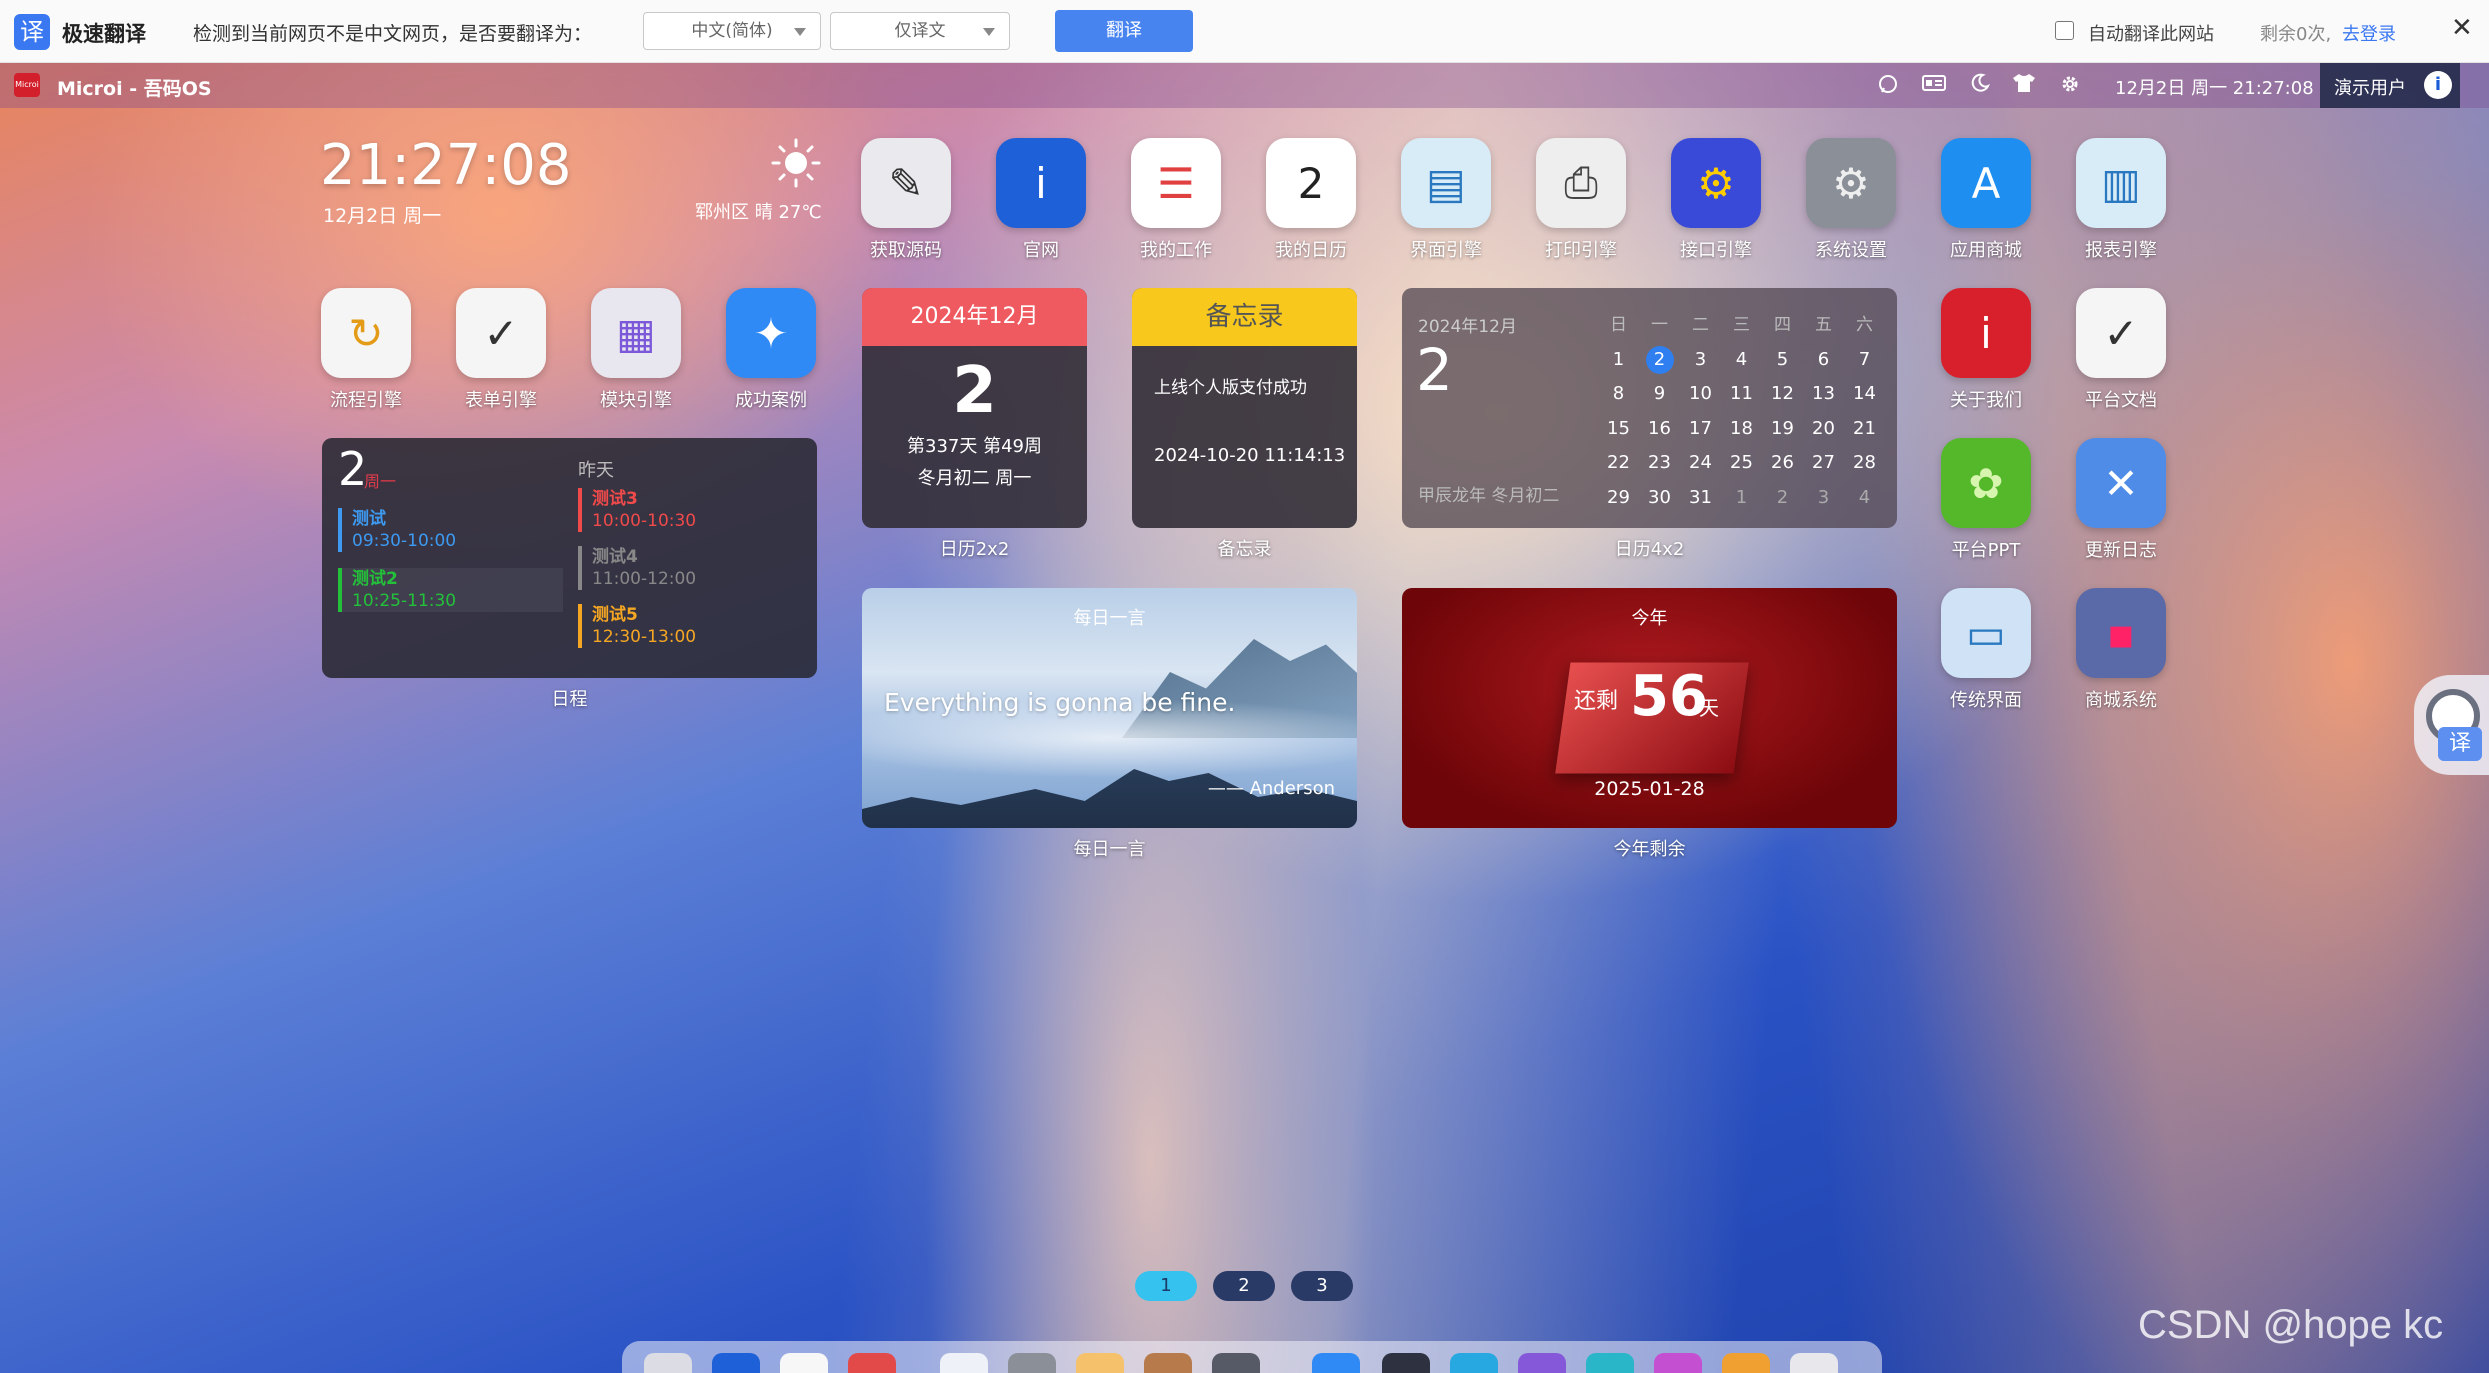  What do you see at coordinates (1244, 1286) in the screenshot?
I see `page-dot-2: 2` at bounding box center [1244, 1286].